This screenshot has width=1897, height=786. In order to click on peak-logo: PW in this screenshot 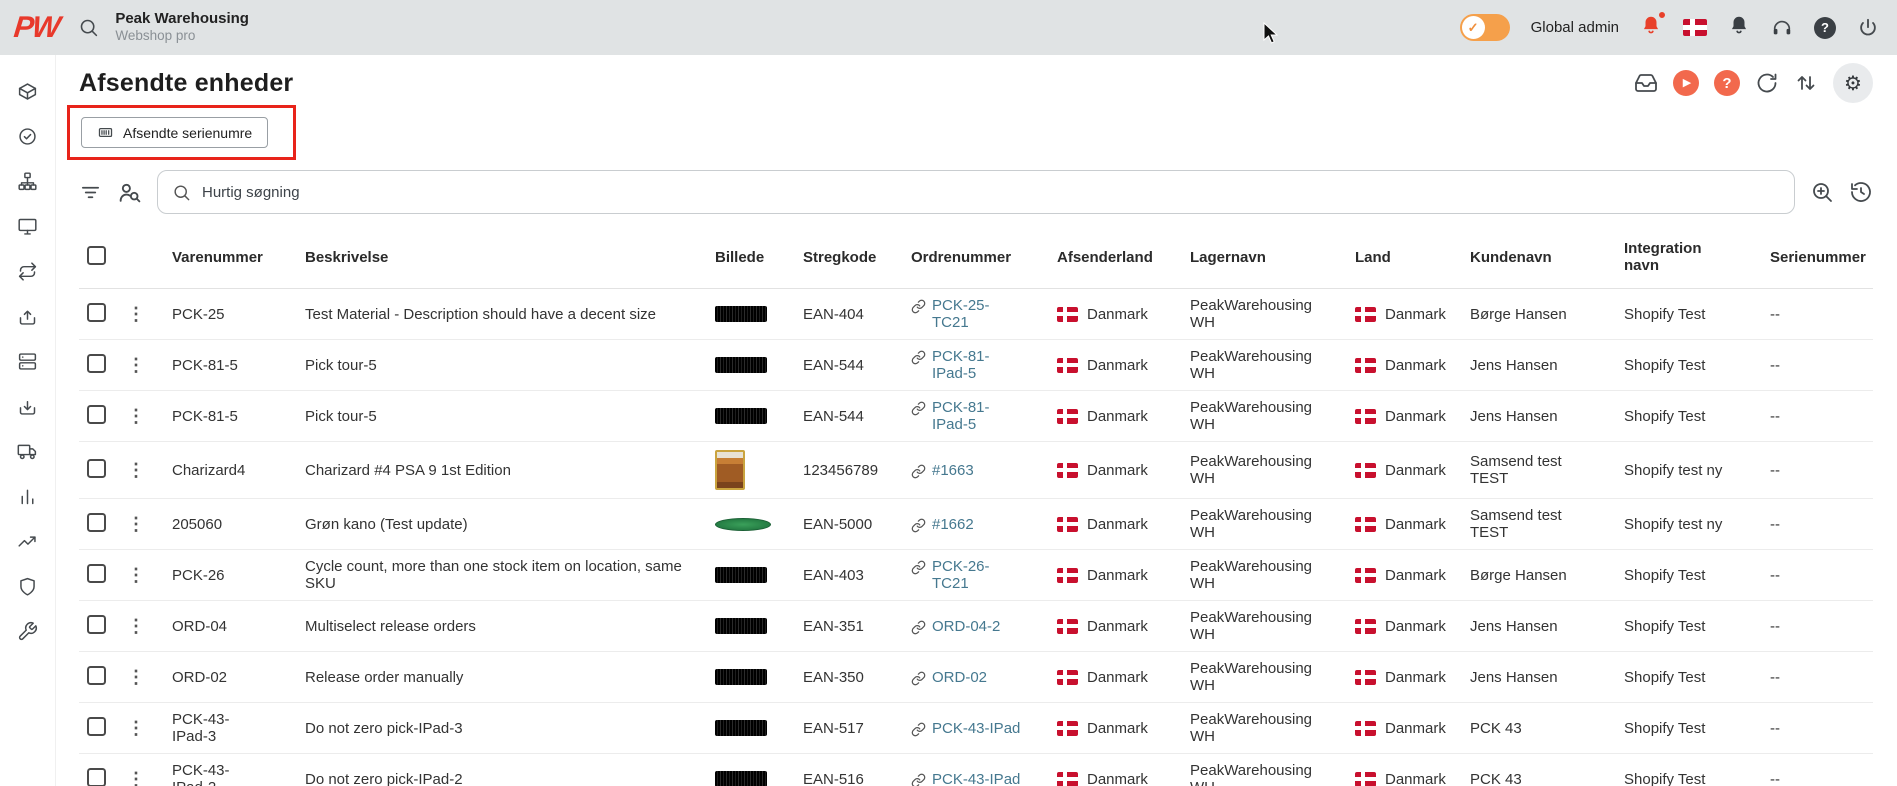, I will do `click(36, 28)`.